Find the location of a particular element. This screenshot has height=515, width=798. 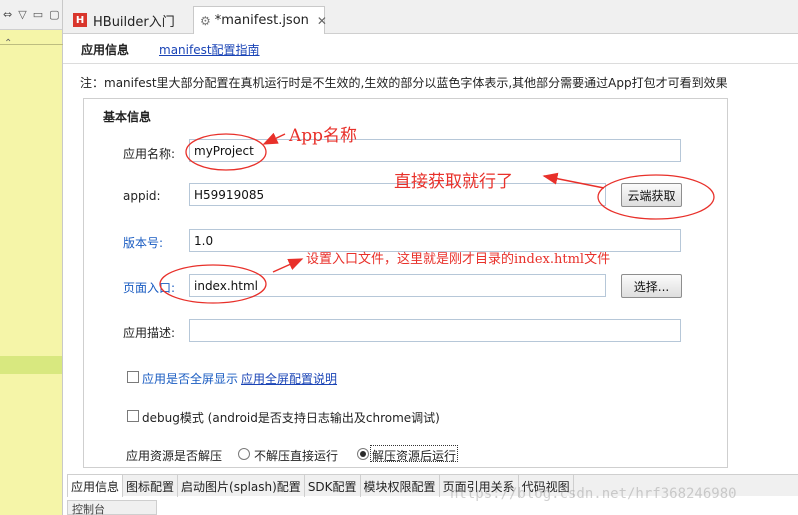

entry-page-field: index.html is located at coordinates (397, 285).